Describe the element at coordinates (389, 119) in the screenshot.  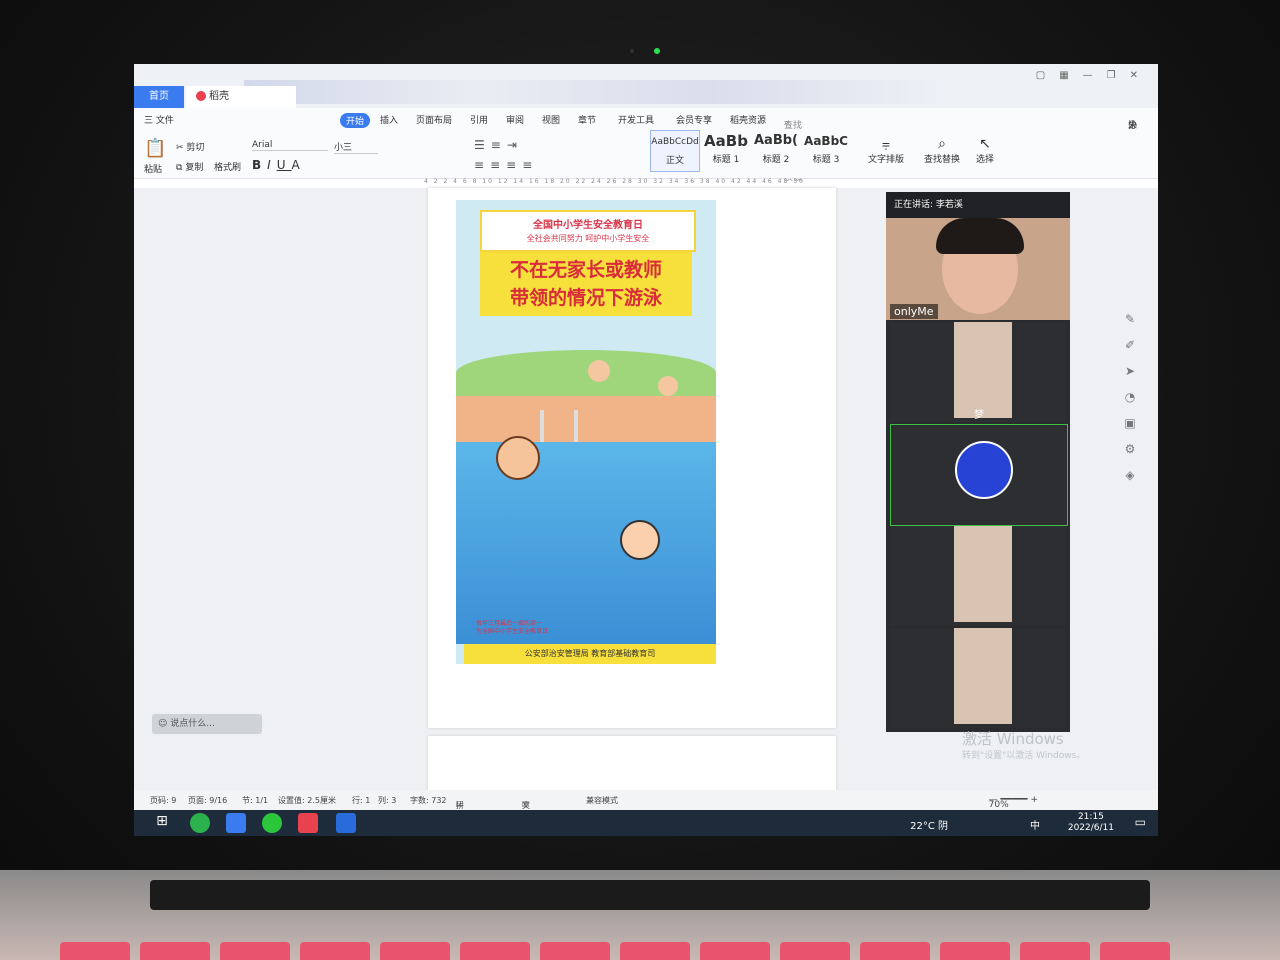
I see `menu-insert: 插入` at that location.